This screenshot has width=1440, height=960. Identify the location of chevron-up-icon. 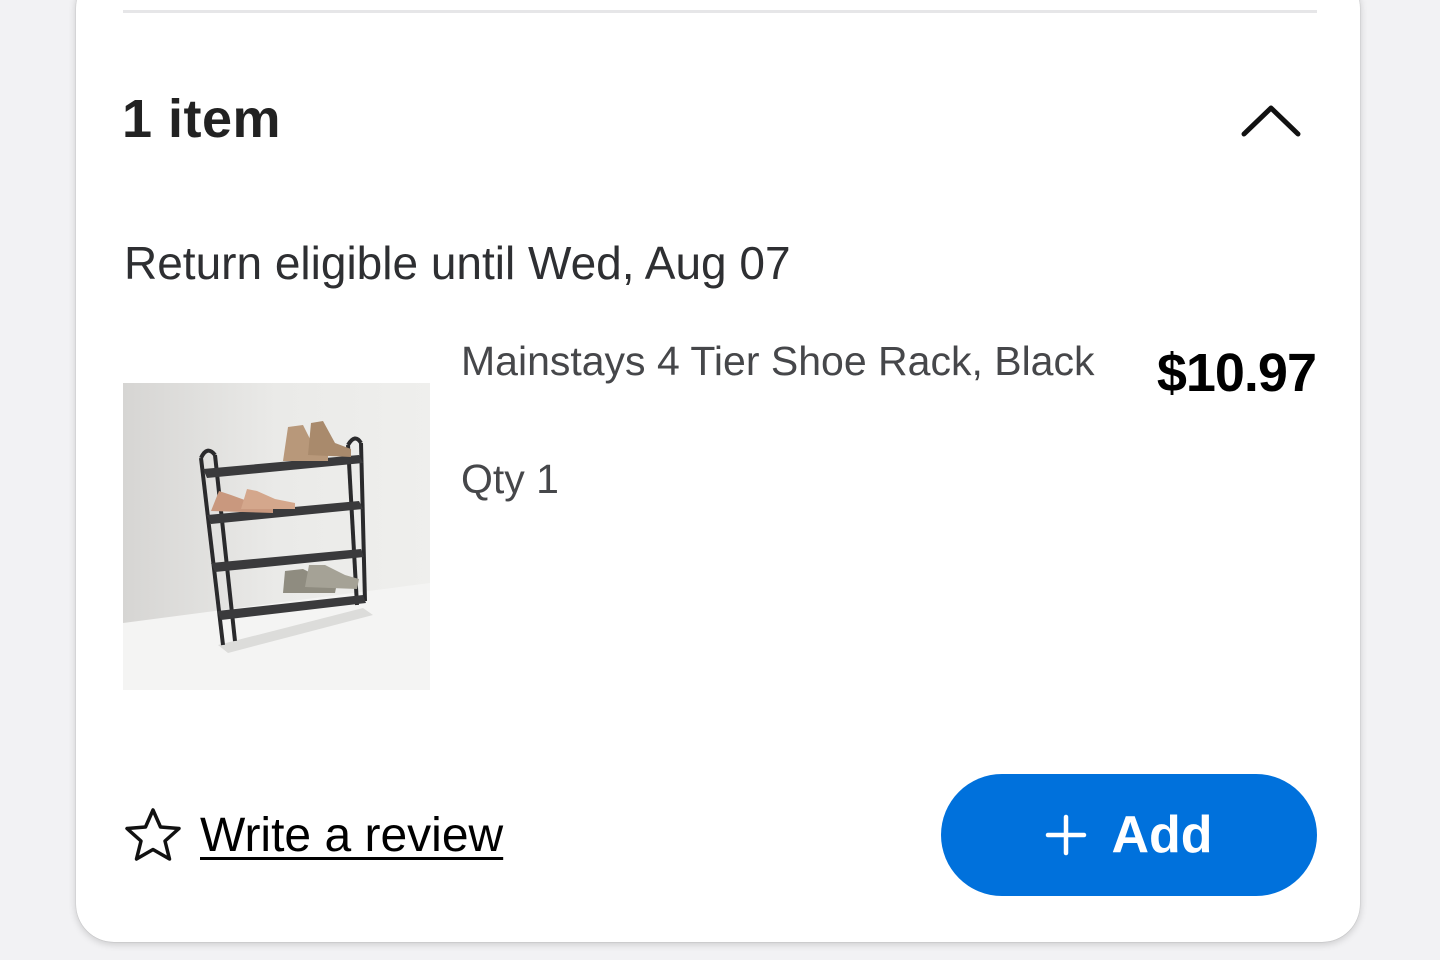
(1271, 121).